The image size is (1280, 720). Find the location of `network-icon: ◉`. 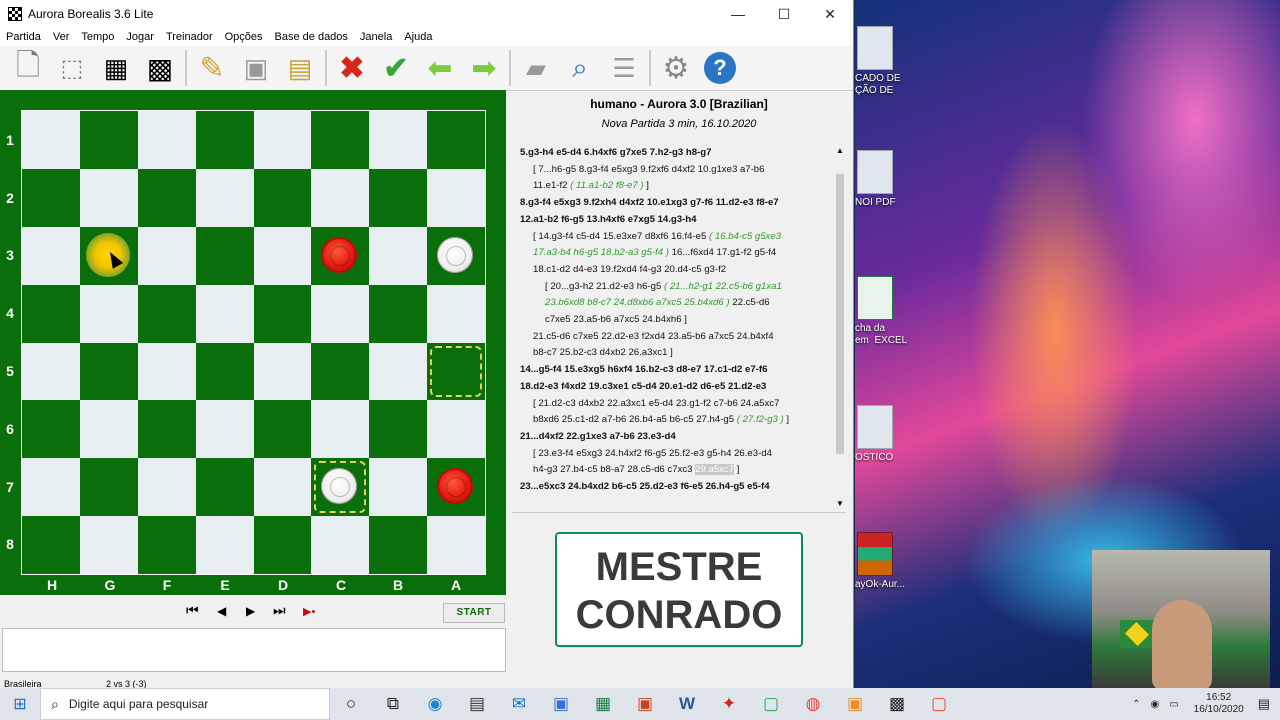

network-icon: ◉ is located at coordinates (1154, 704).